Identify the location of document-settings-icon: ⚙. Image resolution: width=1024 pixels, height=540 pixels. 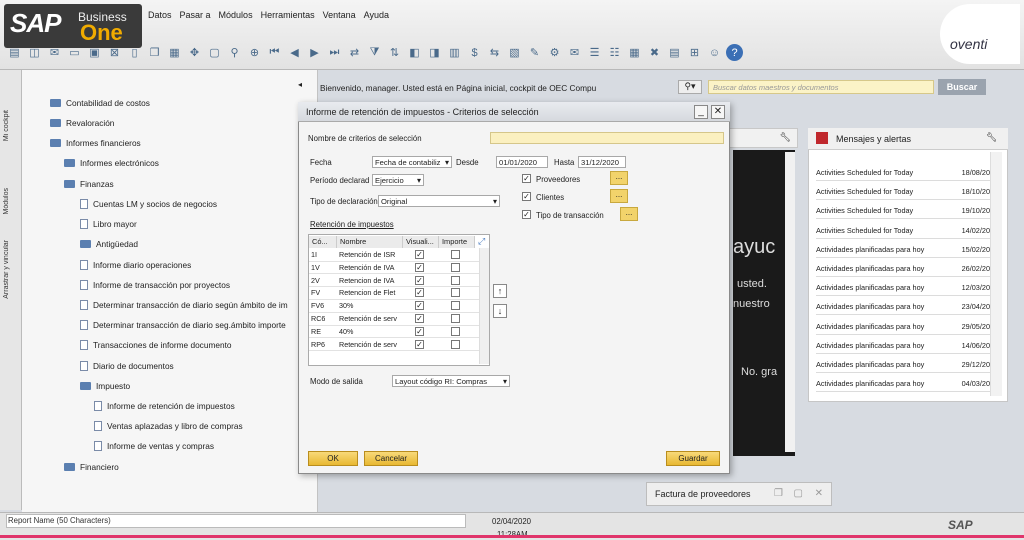
(554, 52).